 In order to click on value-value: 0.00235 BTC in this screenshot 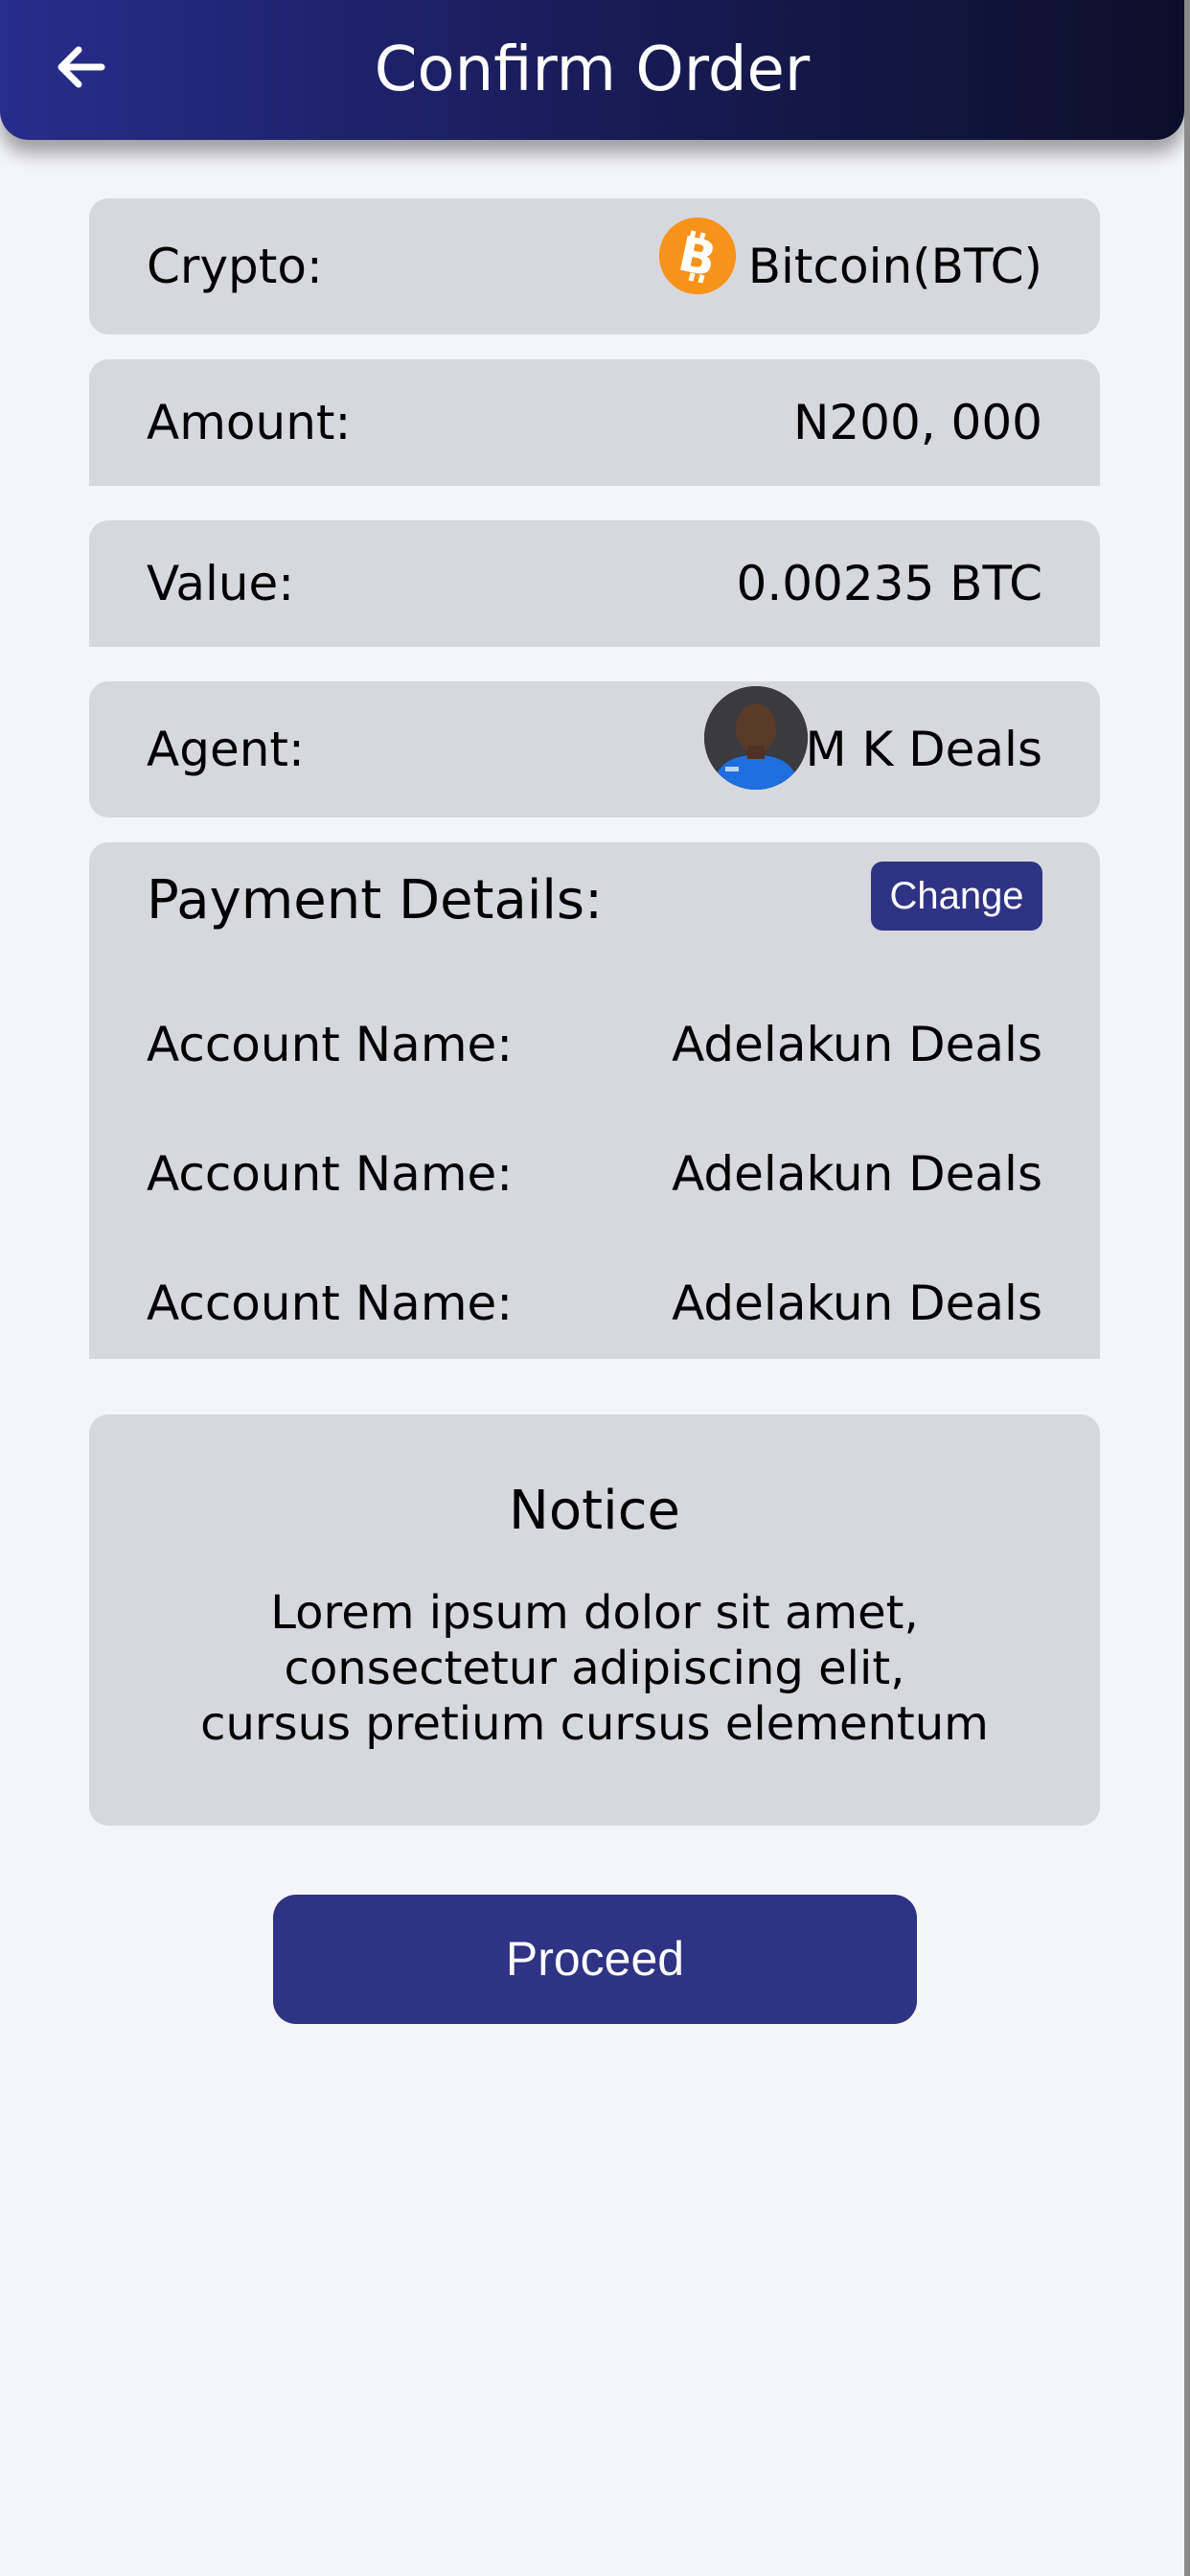, I will do `click(889, 583)`.